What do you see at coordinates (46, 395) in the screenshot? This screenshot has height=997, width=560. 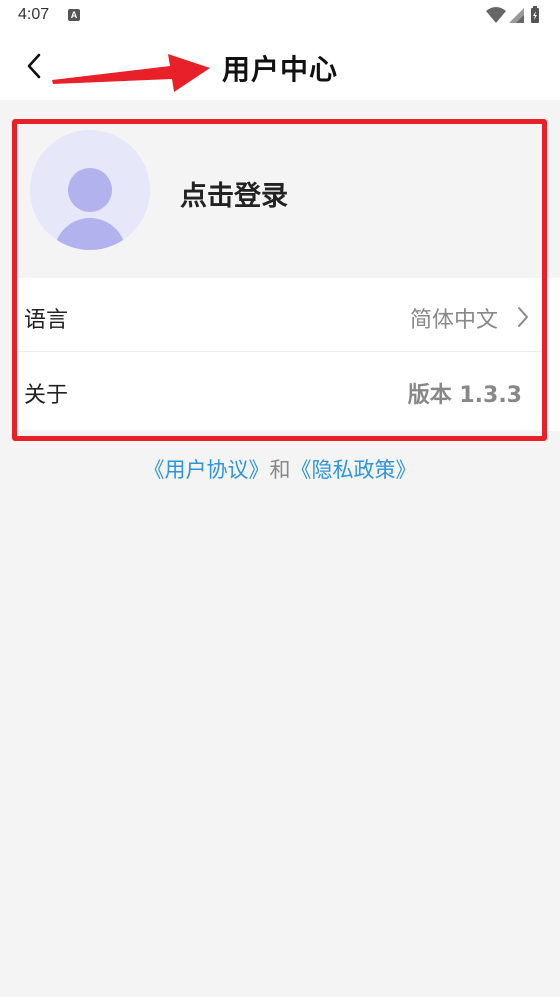 I see `about-label: 关于` at bounding box center [46, 395].